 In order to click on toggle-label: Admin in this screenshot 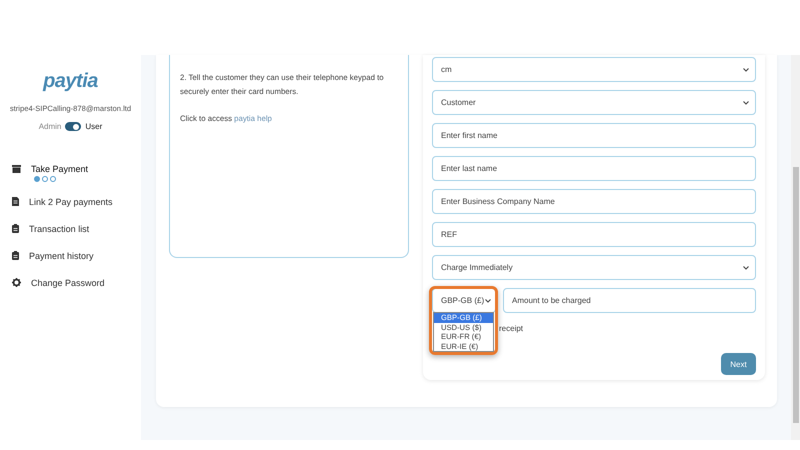, I will do `click(50, 126)`.